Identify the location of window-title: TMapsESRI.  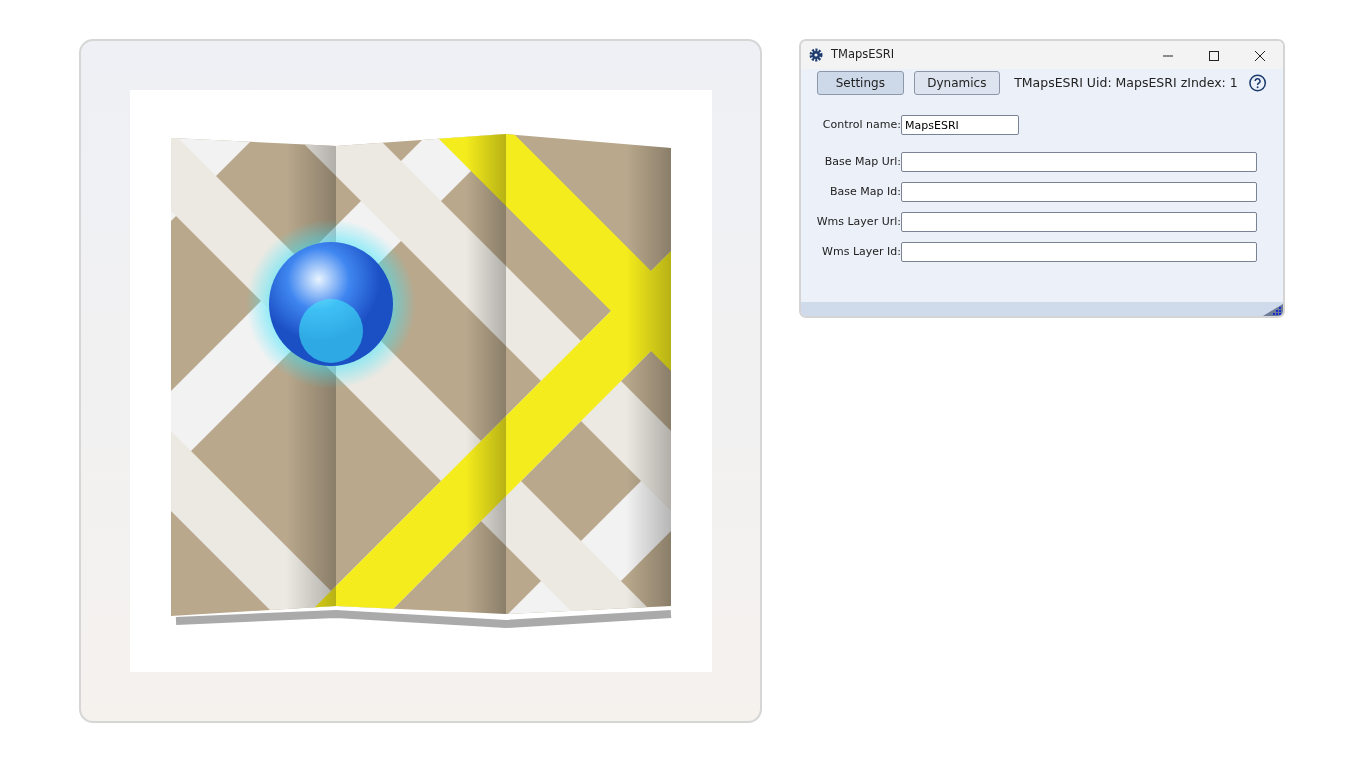
(863, 55).